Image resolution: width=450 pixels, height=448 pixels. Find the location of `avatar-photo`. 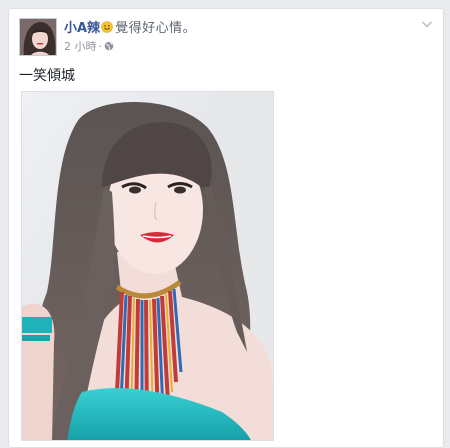

avatar-photo is located at coordinates (38, 37).